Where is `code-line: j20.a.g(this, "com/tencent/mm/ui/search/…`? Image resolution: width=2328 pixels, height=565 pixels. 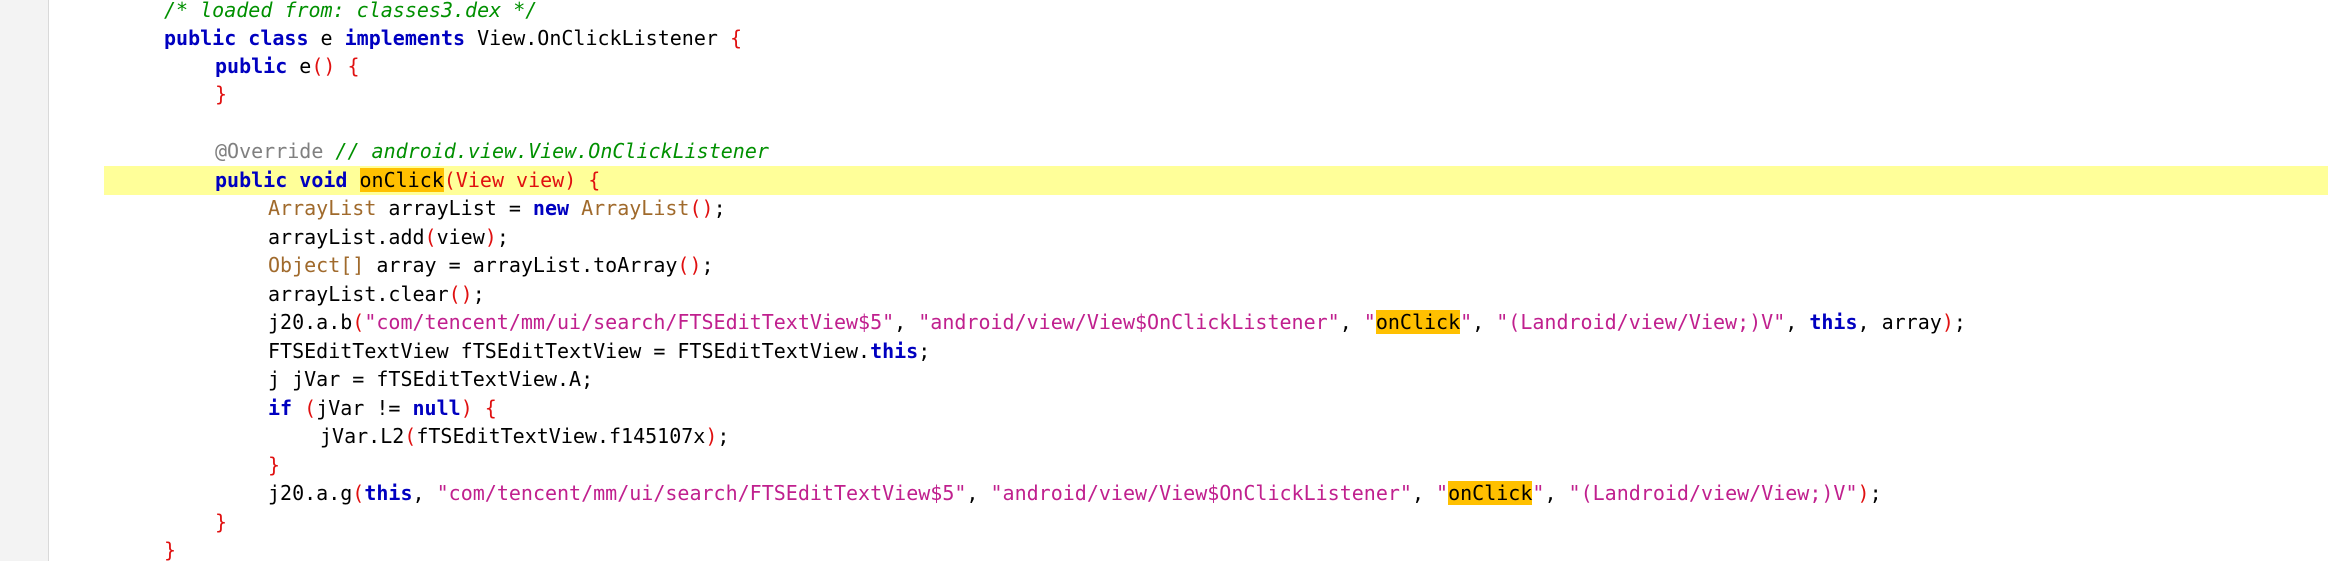
code-line: j20.a.g(this, "com/tencent/mm/ui/search/… is located at coordinates (1188, 493).